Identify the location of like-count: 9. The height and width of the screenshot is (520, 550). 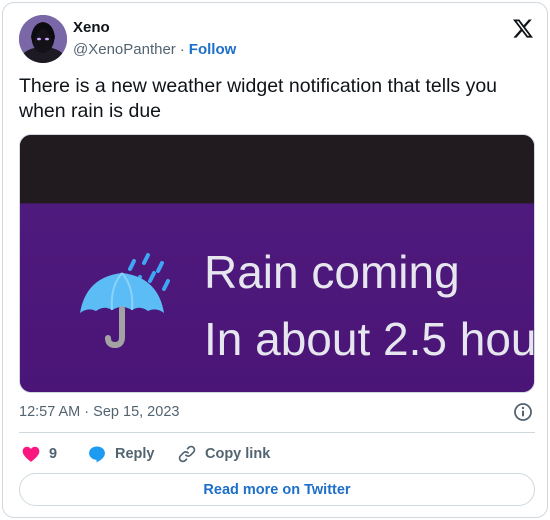
(53, 454).